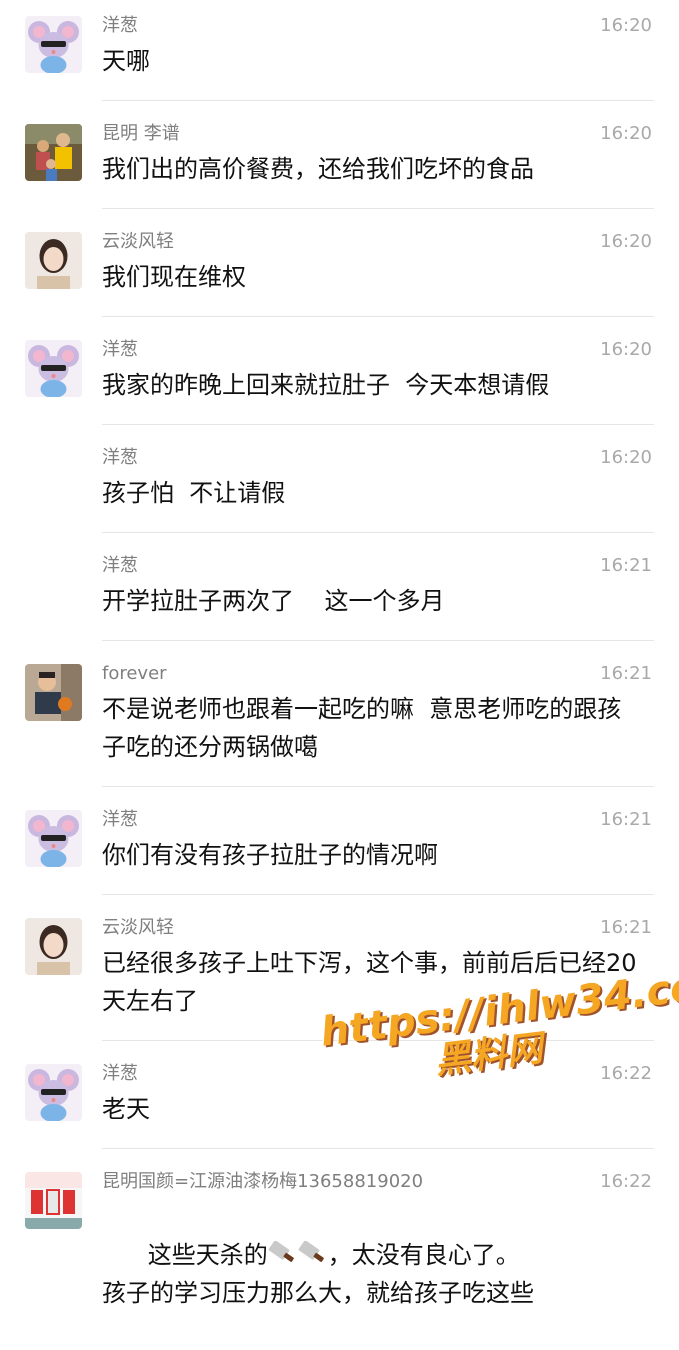 This screenshot has height=1350, width=679. Describe the element at coordinates (423, 1255) in the screenshot. I see `message-text-part: ，太没有良心了。` at that location.